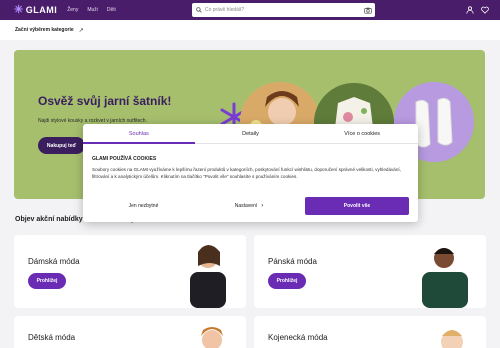 The width and height of the screenshot is (500, 348). What do you see at coordinates (92, 10) in the screenshot?
I see `nav-item-men: Muži` at bounding box center [92, 10].